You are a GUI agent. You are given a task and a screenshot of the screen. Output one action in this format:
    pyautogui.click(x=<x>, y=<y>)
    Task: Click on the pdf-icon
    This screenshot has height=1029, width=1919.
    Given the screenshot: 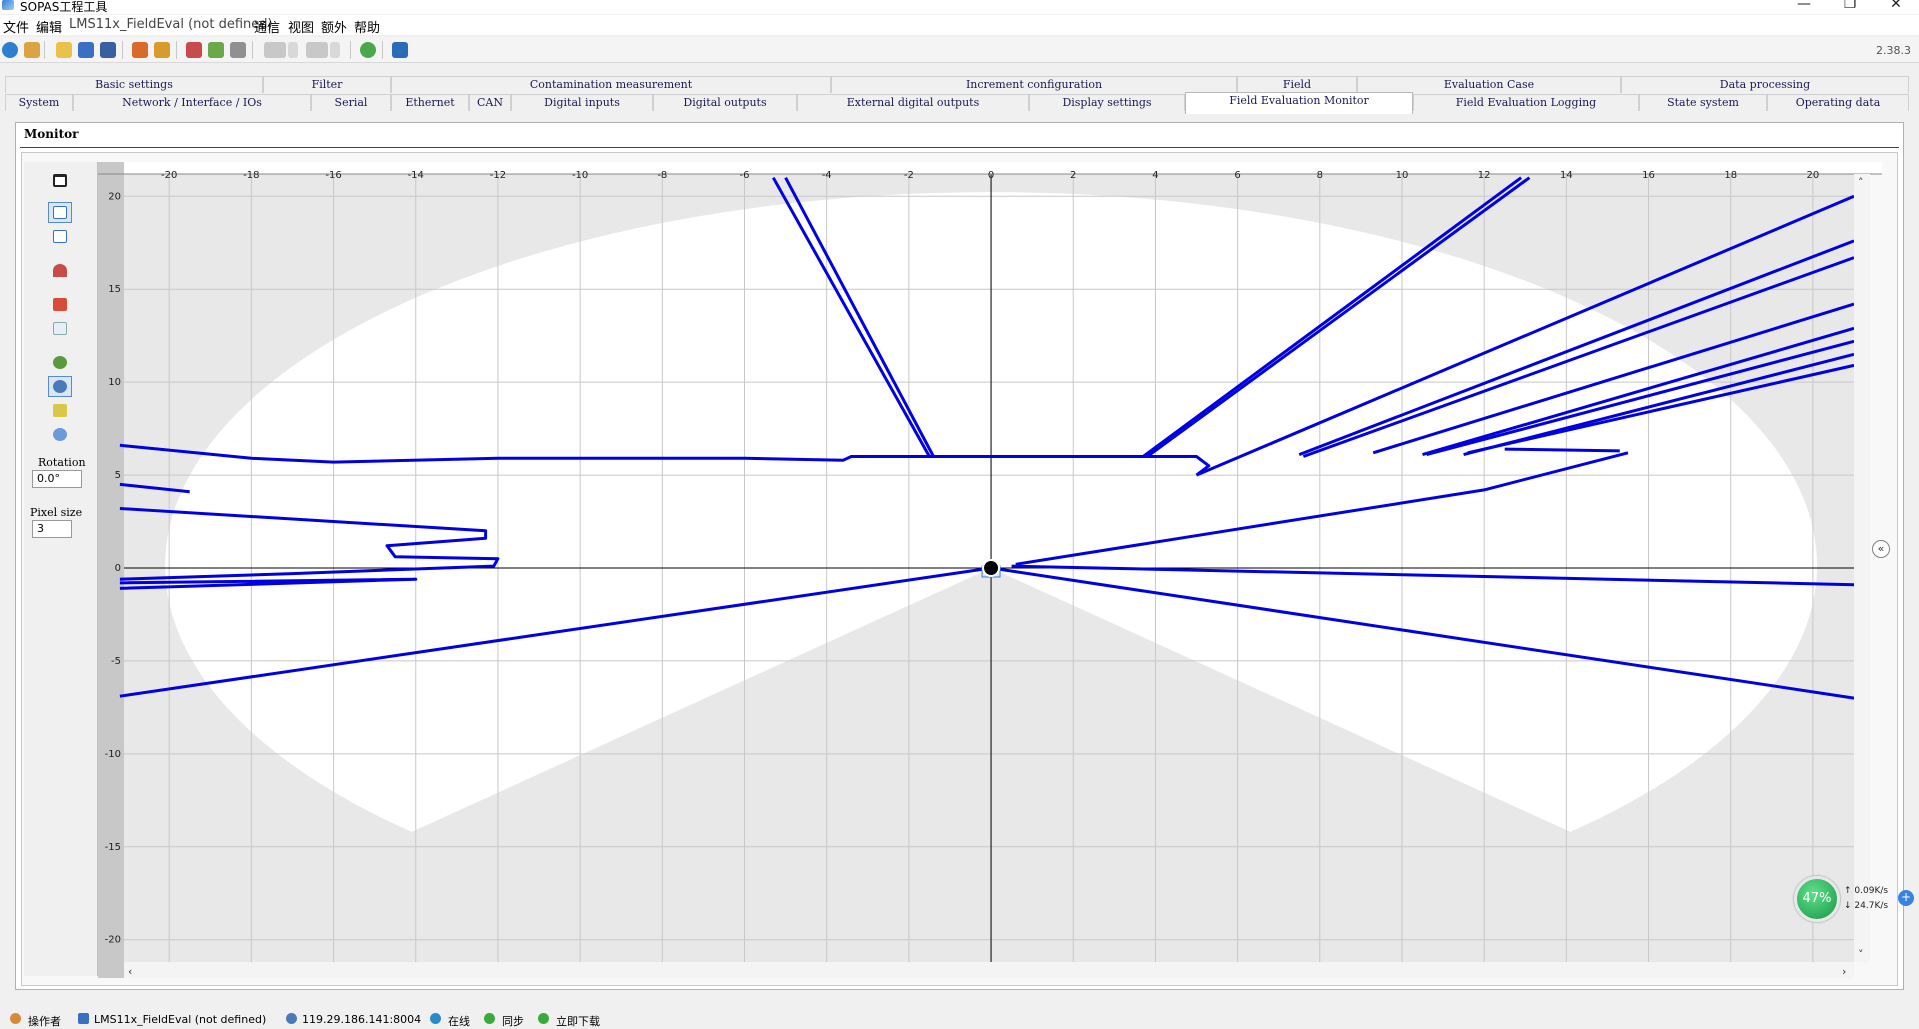 What is the action you would take?
    pyautogui.click(x=194, y=50)
    